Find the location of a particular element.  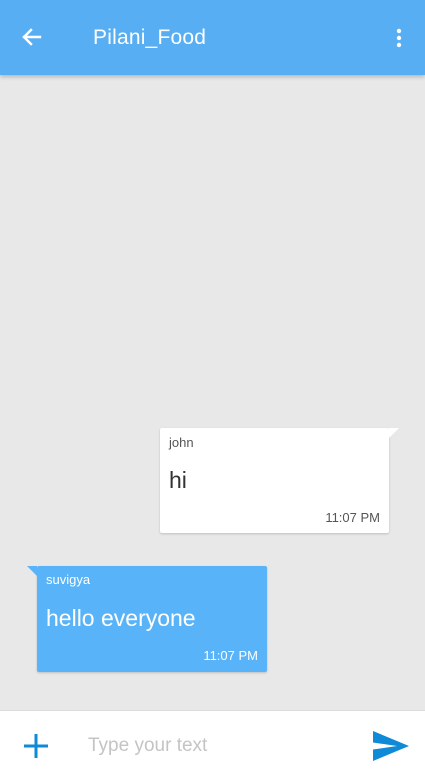

message-composer is located at coordinates (212, 745).